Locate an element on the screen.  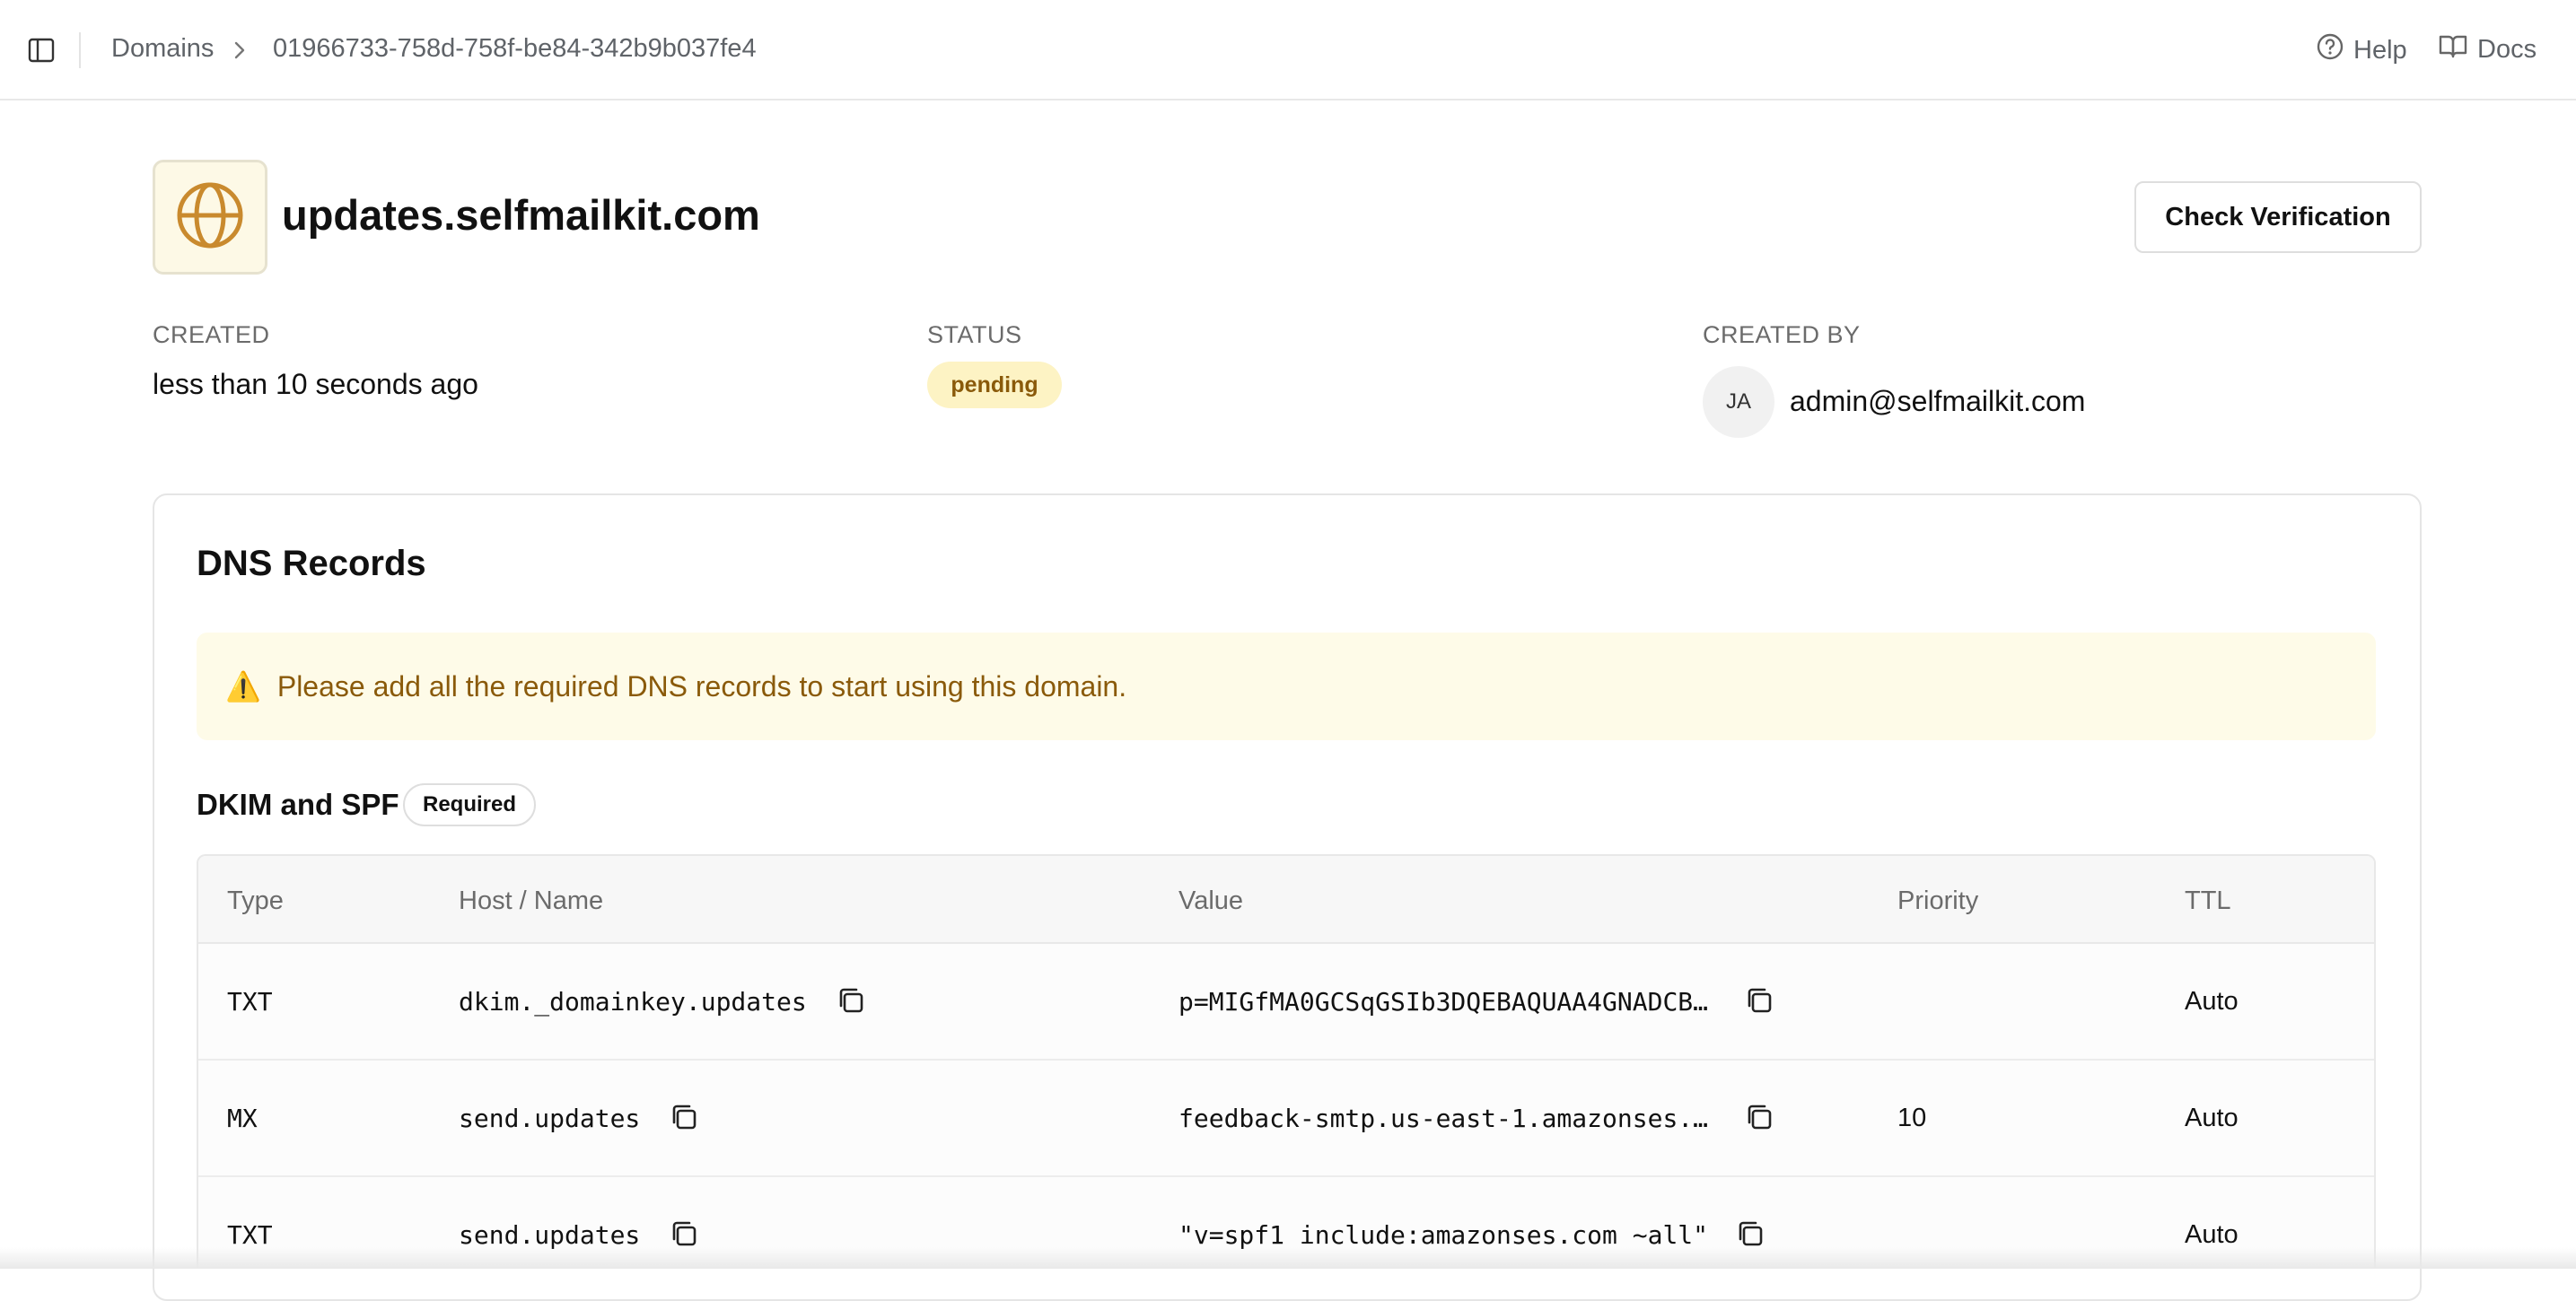
column-header-host: Host / Name is located at coordinates (531, 900).